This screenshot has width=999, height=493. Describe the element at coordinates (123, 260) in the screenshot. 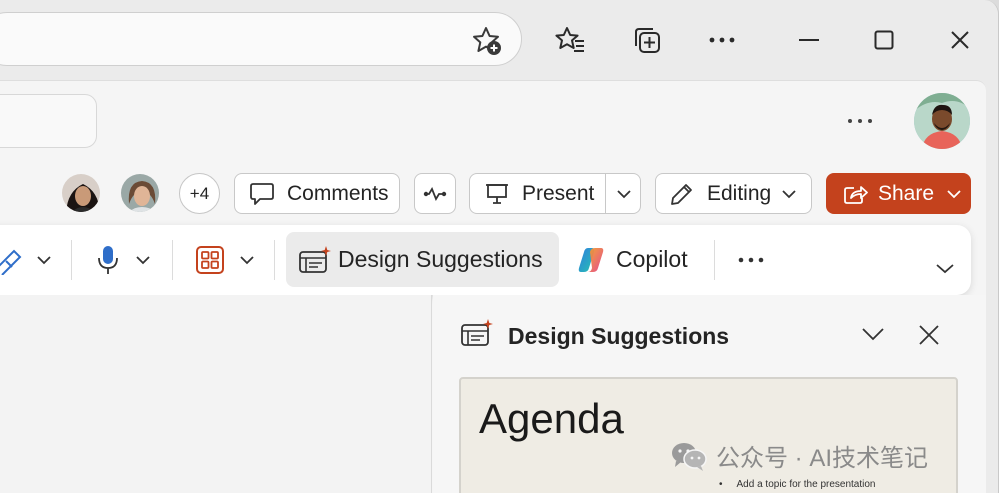

I see `dictate-button` at that location.